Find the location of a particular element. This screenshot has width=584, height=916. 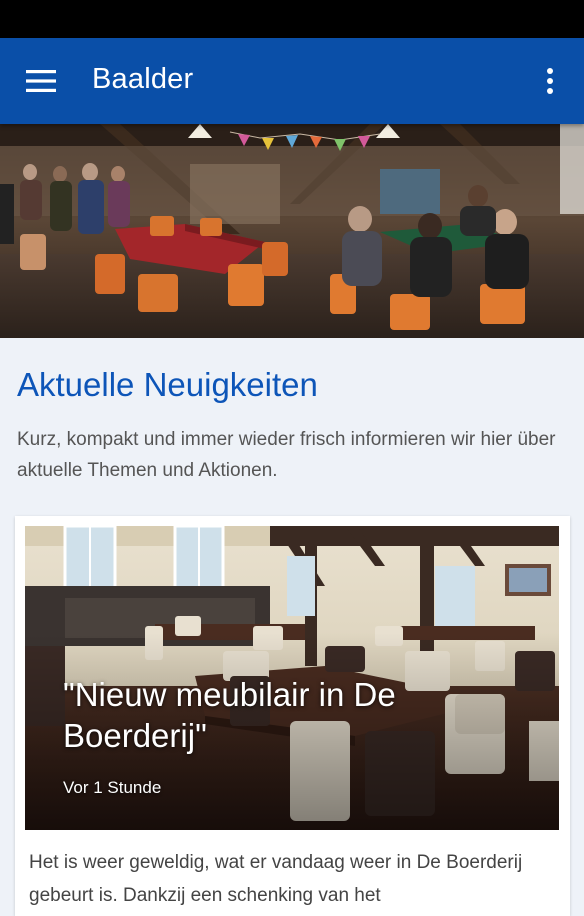

hamburger-menu-icon is located at coordinates (41, 81).